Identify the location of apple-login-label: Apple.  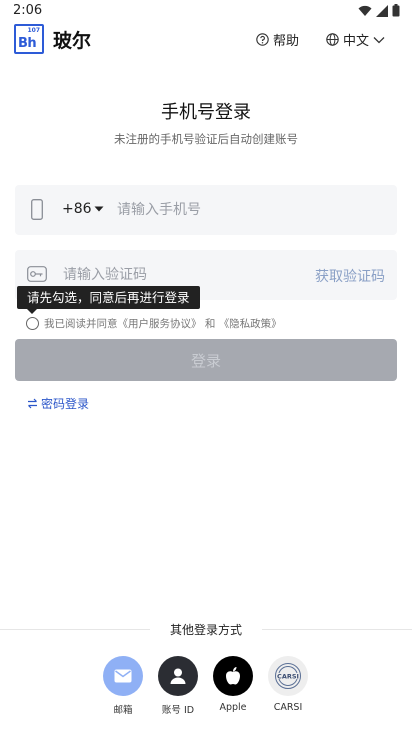
(233, 707).